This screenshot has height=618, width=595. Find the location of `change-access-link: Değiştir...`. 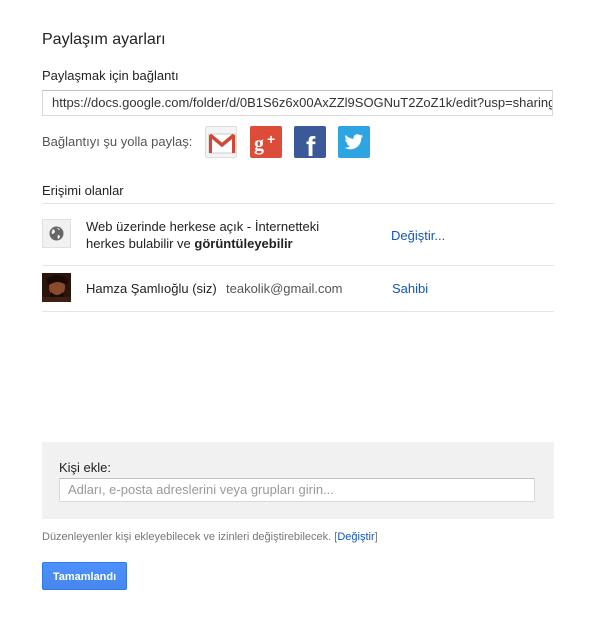

change-access-link: Değiştir... is located at coordinates (418, 235).